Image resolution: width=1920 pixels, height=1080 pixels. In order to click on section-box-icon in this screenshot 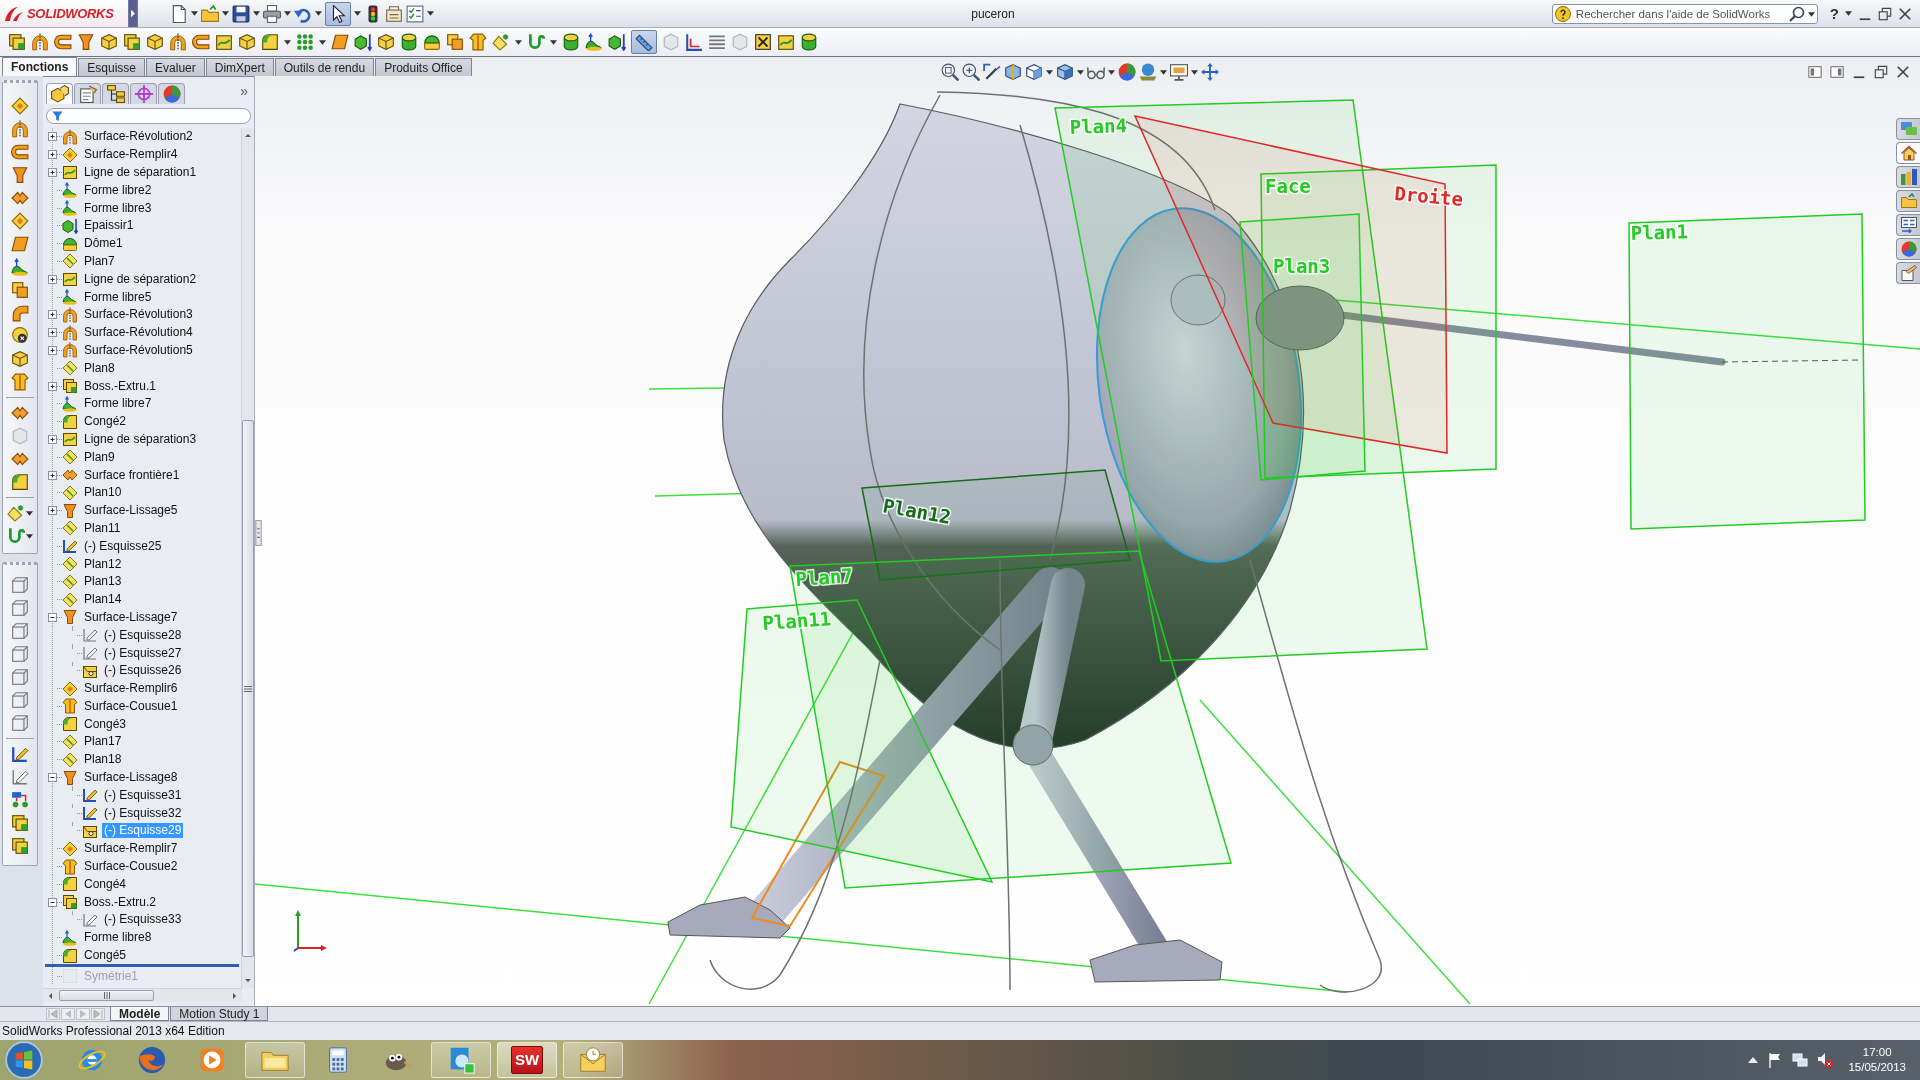, I will do `click(1013, 72)`.